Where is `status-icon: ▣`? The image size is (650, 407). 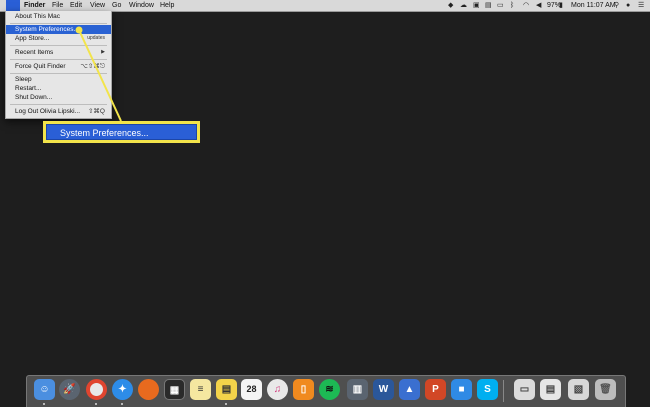 status-icon: ▣ is located at coordinates (476, 5).